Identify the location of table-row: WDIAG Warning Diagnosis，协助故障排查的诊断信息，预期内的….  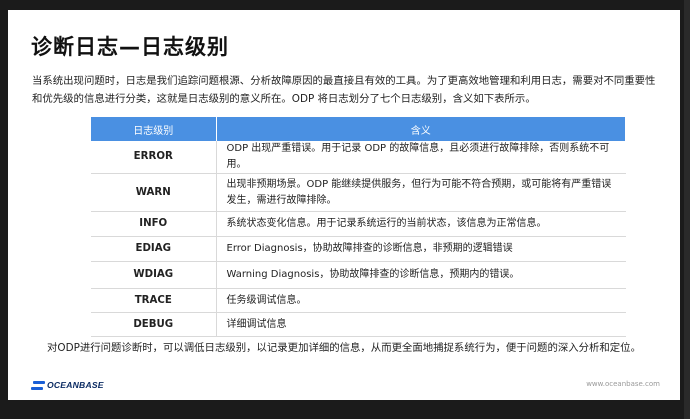
(358, 275).